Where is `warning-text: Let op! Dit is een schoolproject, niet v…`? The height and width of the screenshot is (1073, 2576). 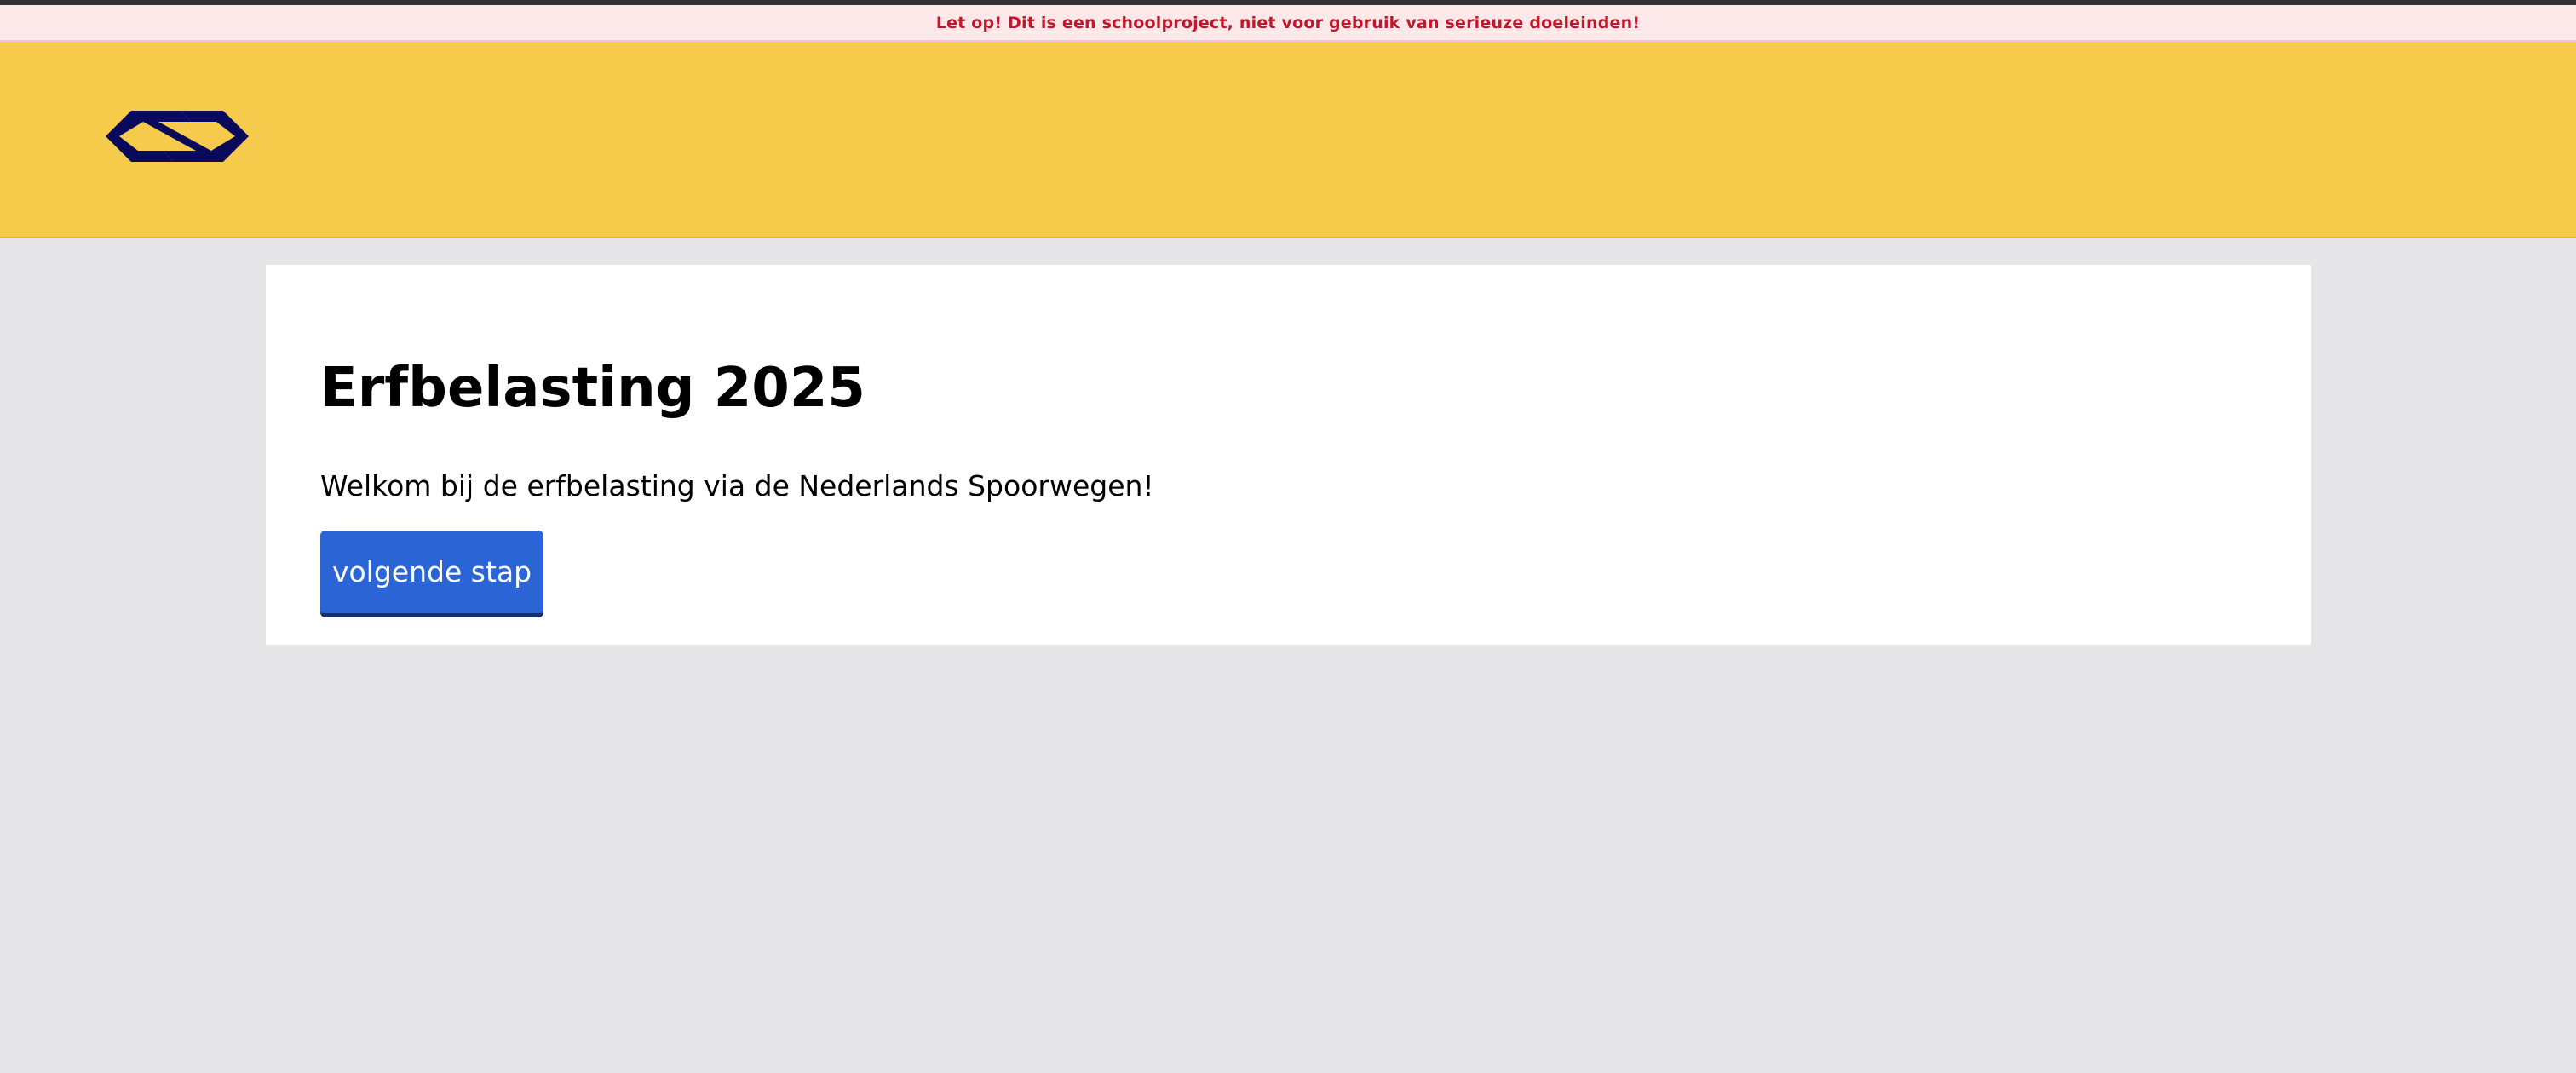 warning-text: Let op! Dit is een schoolproject, niet v… is located at coordinates (1288, 22).